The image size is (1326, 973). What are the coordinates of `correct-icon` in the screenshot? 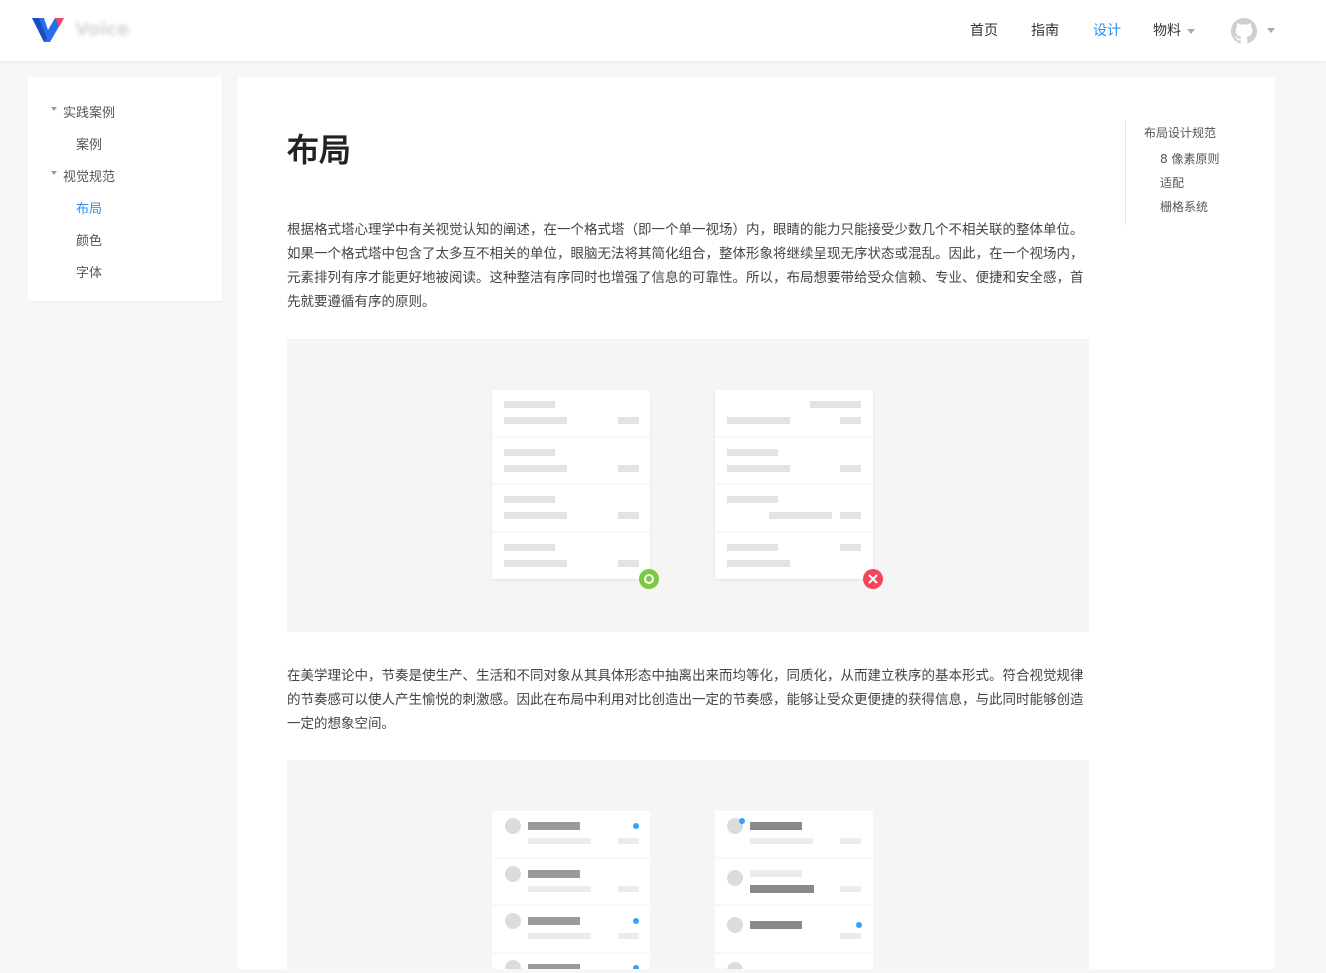 It's located at (649, 579).